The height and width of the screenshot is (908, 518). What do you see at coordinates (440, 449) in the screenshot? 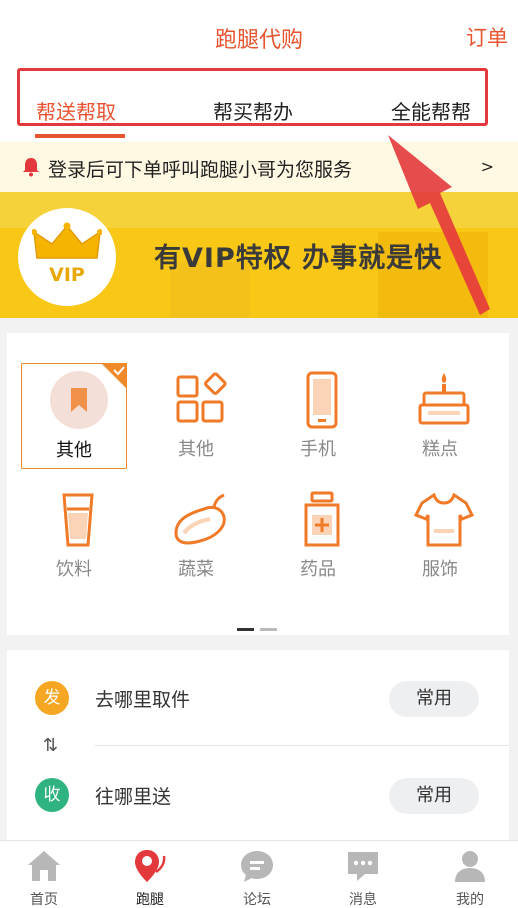
I see `category-label: 糕点` at bounding box center [440, 449].